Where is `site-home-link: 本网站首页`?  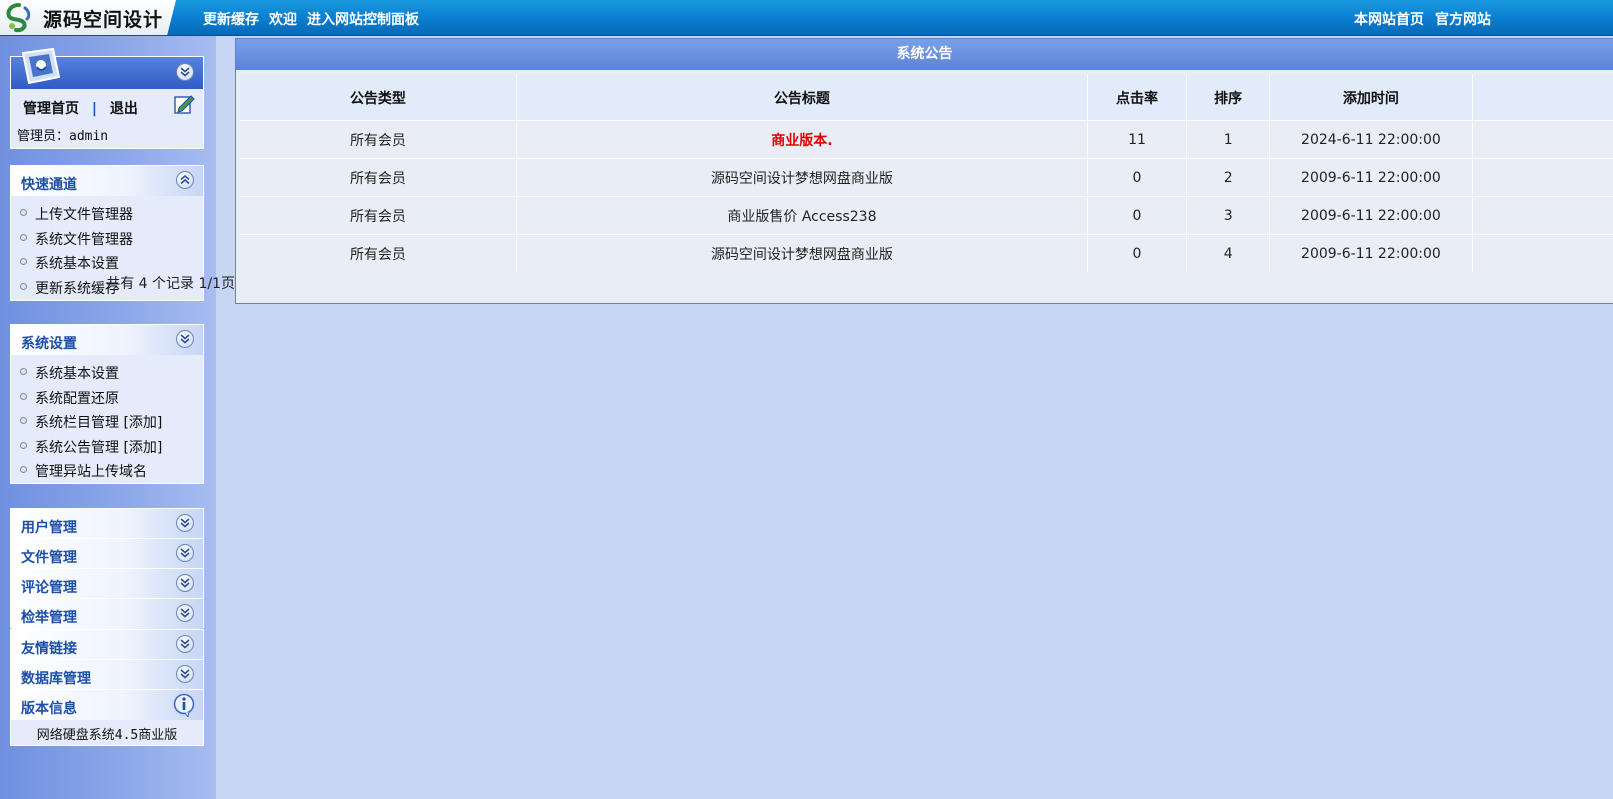 site-home-link: 本网站首页 is located at coordinates (1389, 19).